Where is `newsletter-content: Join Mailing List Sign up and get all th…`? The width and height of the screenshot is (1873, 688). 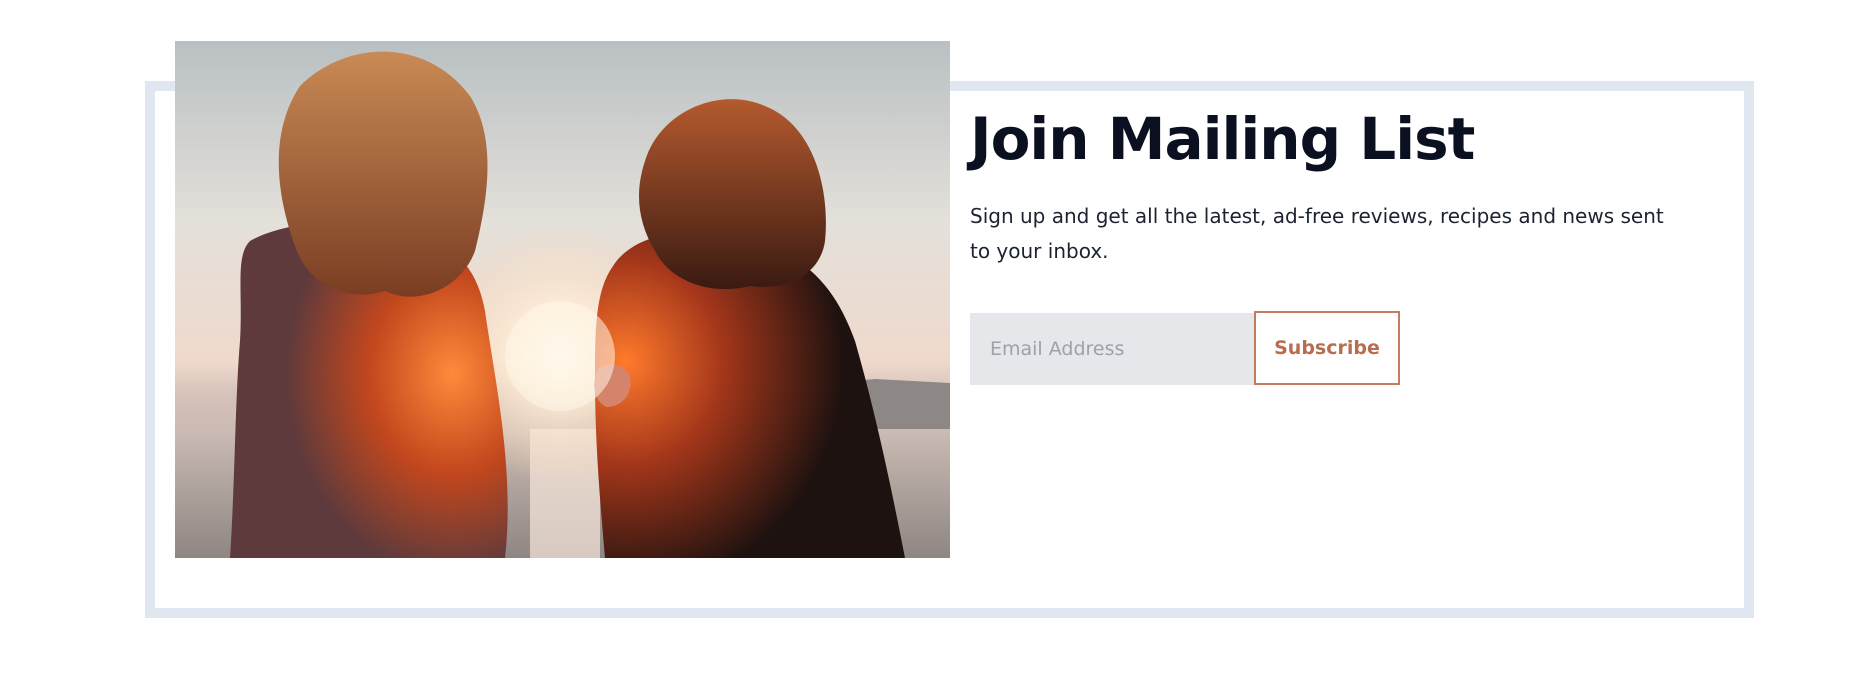
newsletter-content: Join Mailing List Sign up and get all th… is located at coordinates (1330, 186).